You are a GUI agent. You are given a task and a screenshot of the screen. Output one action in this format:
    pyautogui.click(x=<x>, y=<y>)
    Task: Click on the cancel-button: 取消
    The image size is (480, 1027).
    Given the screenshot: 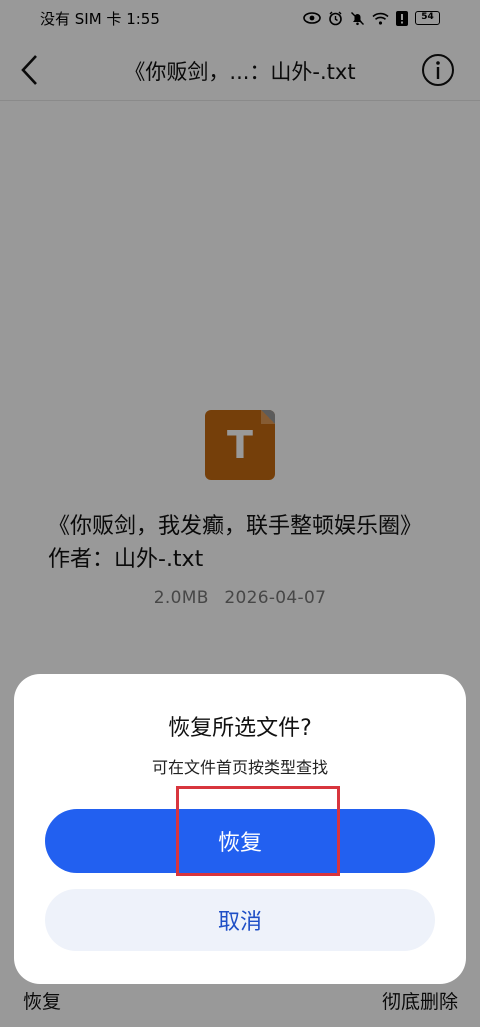 What is the action you would take?
    pyautogui.click(x=240, y=920)
    